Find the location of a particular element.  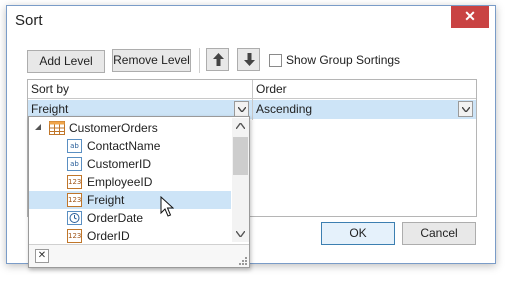

table-icon is located at coordinates (57, 128).